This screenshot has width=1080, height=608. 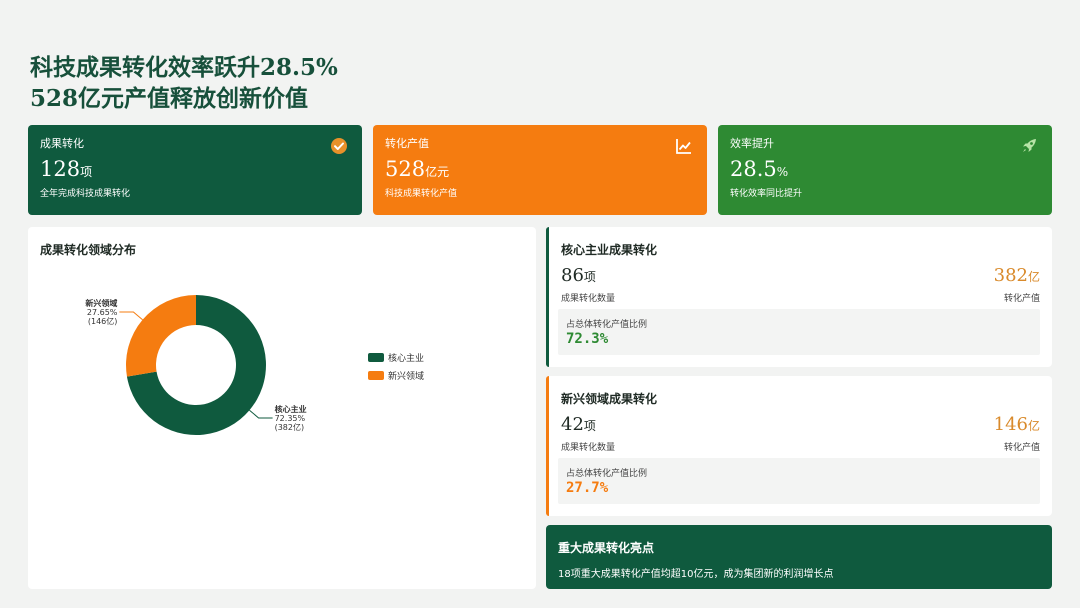 I want to click on segment-title: 核心主业成果转化, so click(x=609, y=250).